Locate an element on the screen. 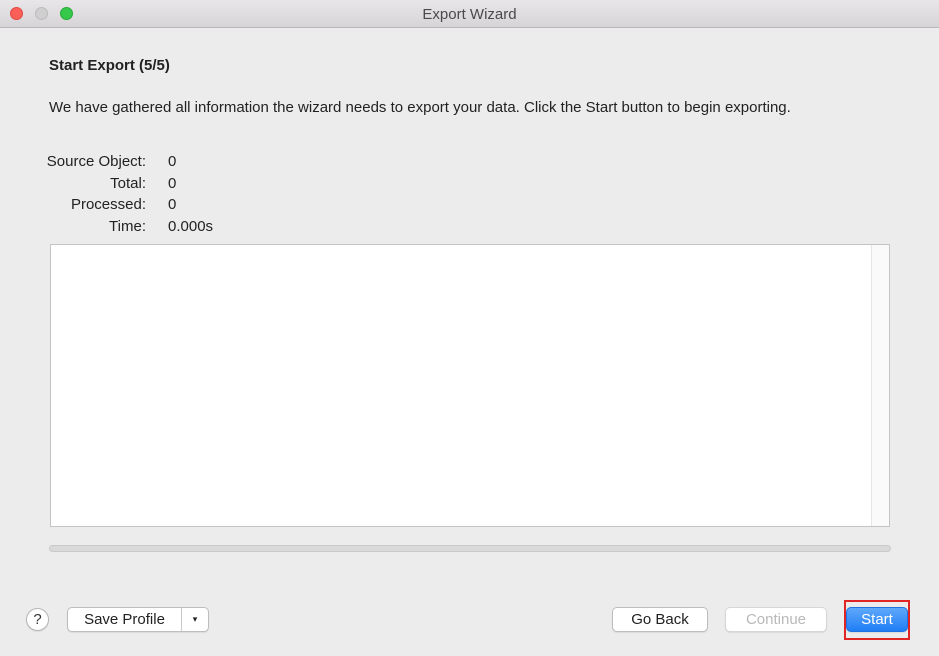 The image size is (939, 656). stat-row-processed: Processed: 0 is located at coordinates (126, 205).